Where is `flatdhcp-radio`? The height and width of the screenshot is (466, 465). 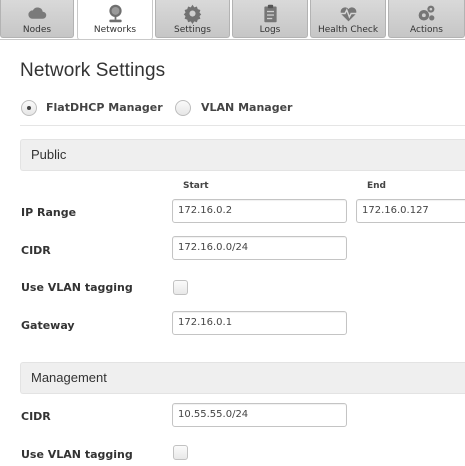 flatdhcp-radio is located at coordinates (29, 108).